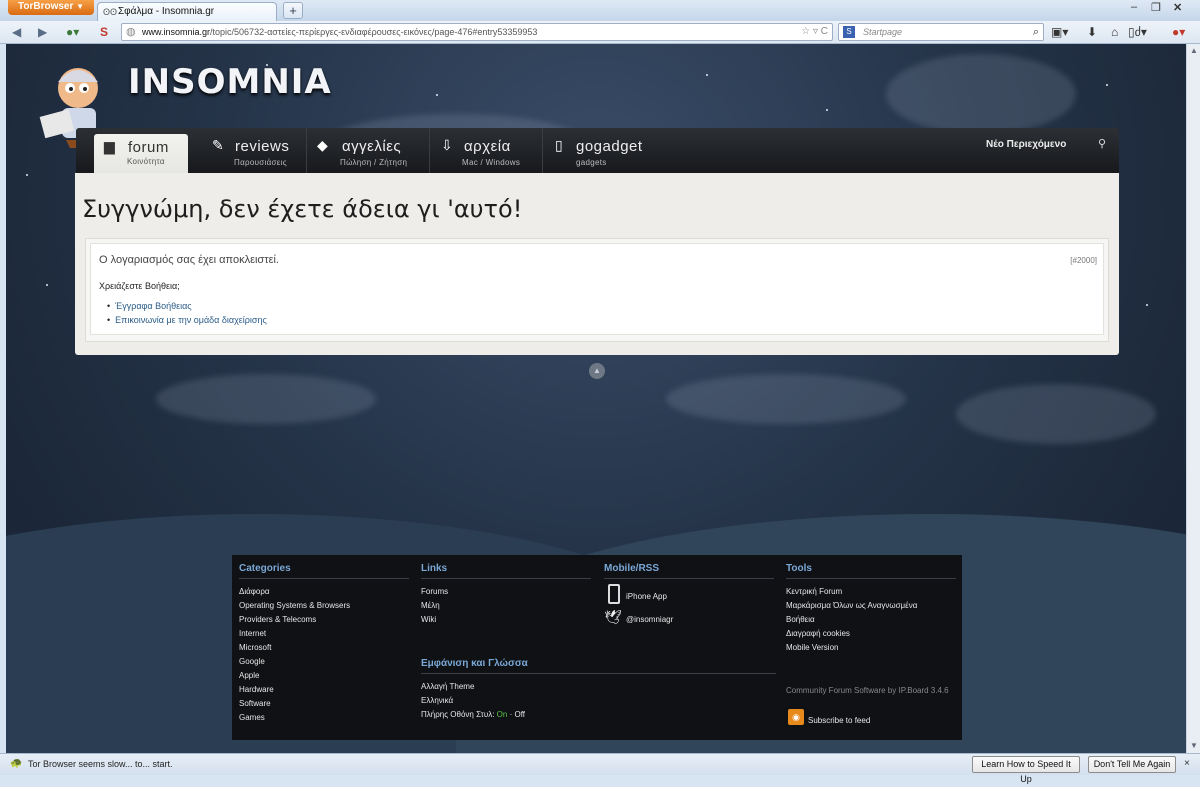 This screenshot has width=1200, height=787. I want to click on tor-turtle-icon: 🐢, so click(16, 763).